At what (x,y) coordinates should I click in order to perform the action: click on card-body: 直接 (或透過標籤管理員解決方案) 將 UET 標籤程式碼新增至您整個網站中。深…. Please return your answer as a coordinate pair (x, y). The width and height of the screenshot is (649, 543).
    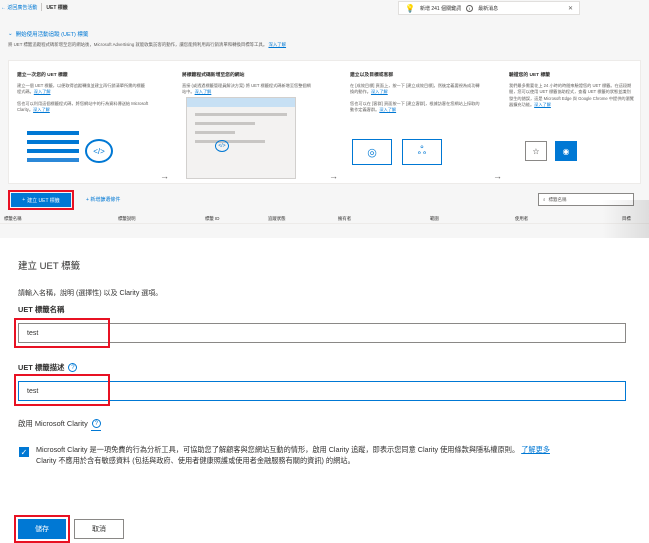
    Looking at the image, I should click on (246, 89).